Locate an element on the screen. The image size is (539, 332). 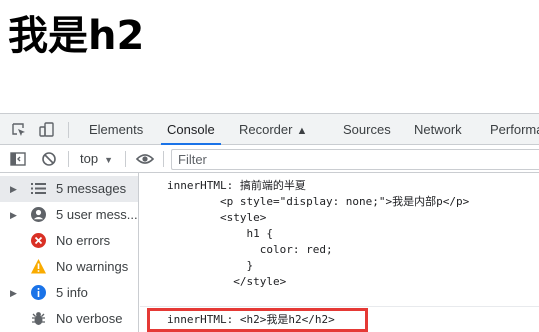
sidebar-item-verbose: No verbose is located at coordinates (69, 319).